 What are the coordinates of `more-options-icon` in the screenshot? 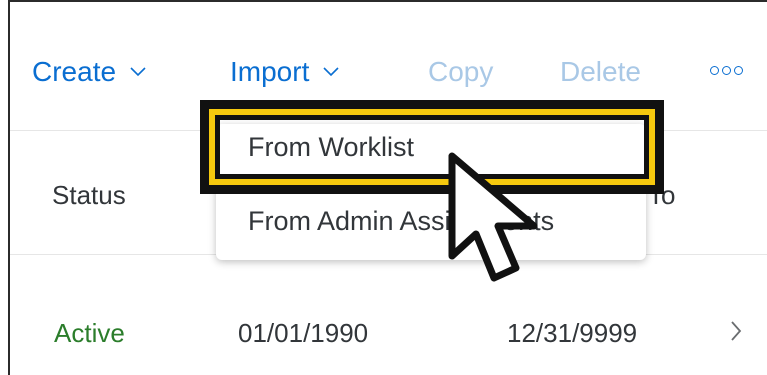 It's located at (726, 70).